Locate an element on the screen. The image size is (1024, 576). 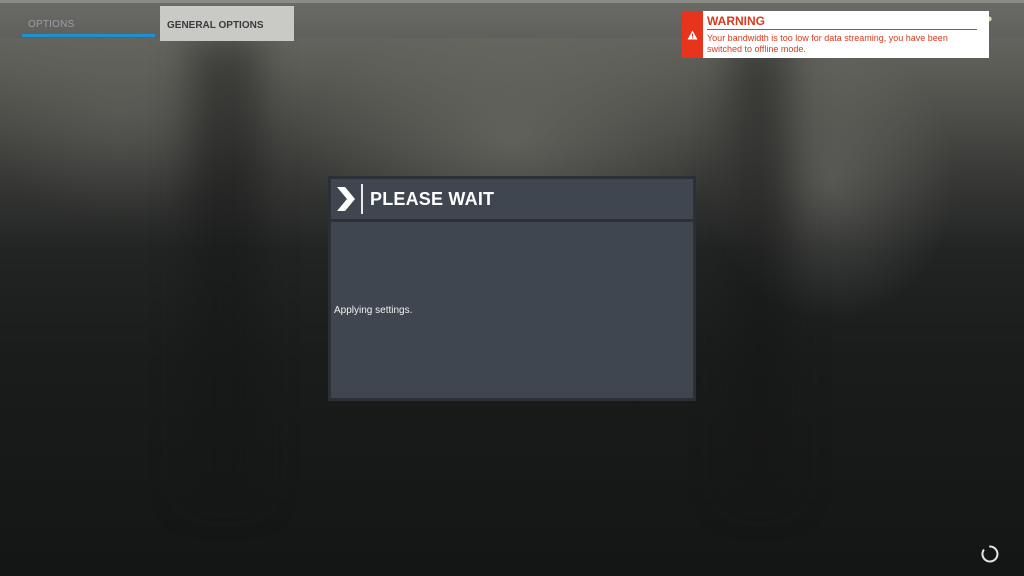
warning-triangle-icon is located at coordinates (692, 34).